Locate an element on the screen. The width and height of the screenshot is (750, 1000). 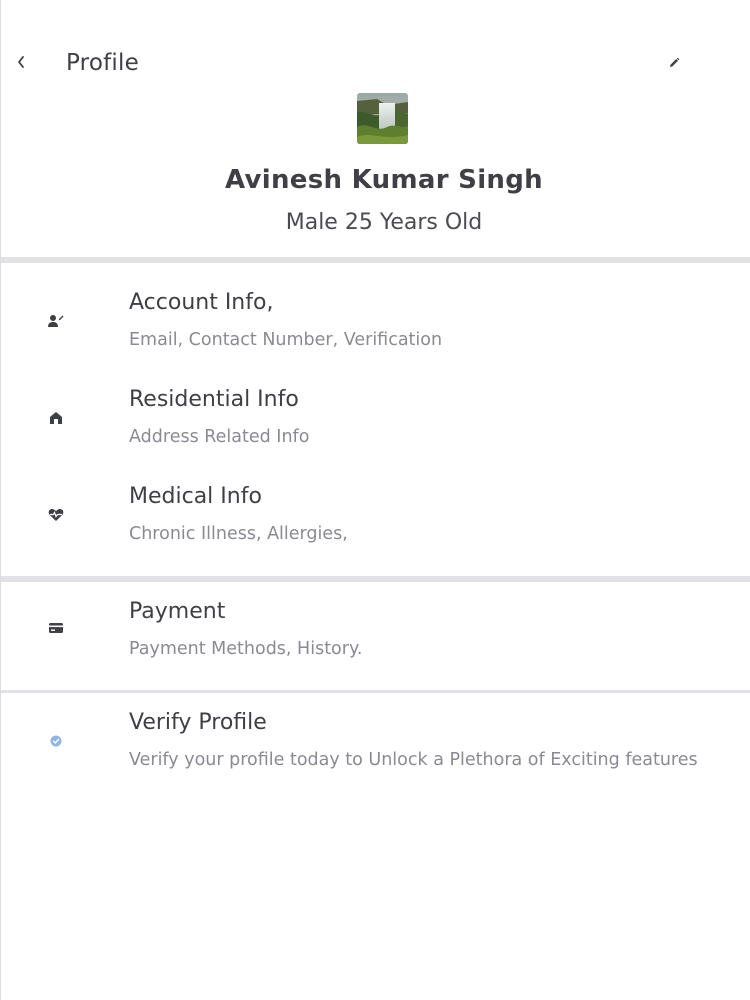
waterfall-landscape-photo is located at coordinates (382, 118).